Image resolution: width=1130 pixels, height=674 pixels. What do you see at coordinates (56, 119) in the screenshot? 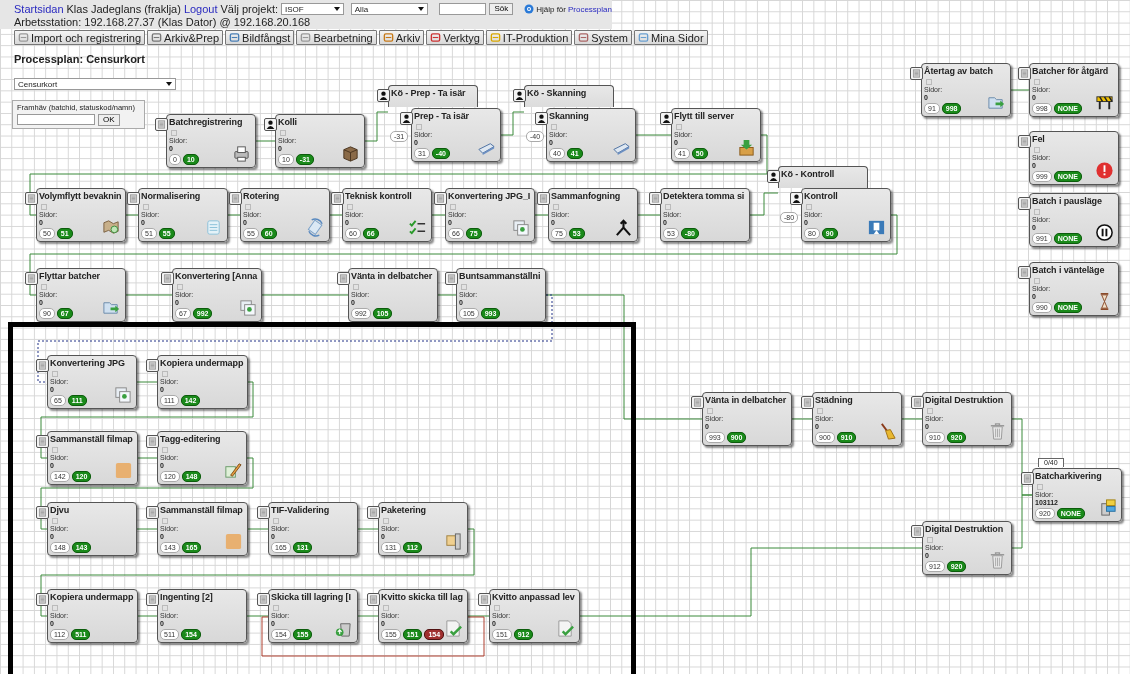
I see `highlight-input` at bounding box center [56, 119].